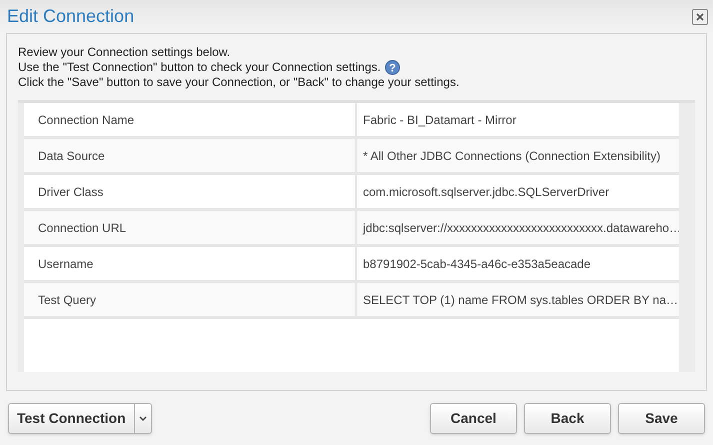  What do you see at coordinates (190, 299) in the screenshot?
I see `table-cell: Test Query` at bounding box center [190, 299].